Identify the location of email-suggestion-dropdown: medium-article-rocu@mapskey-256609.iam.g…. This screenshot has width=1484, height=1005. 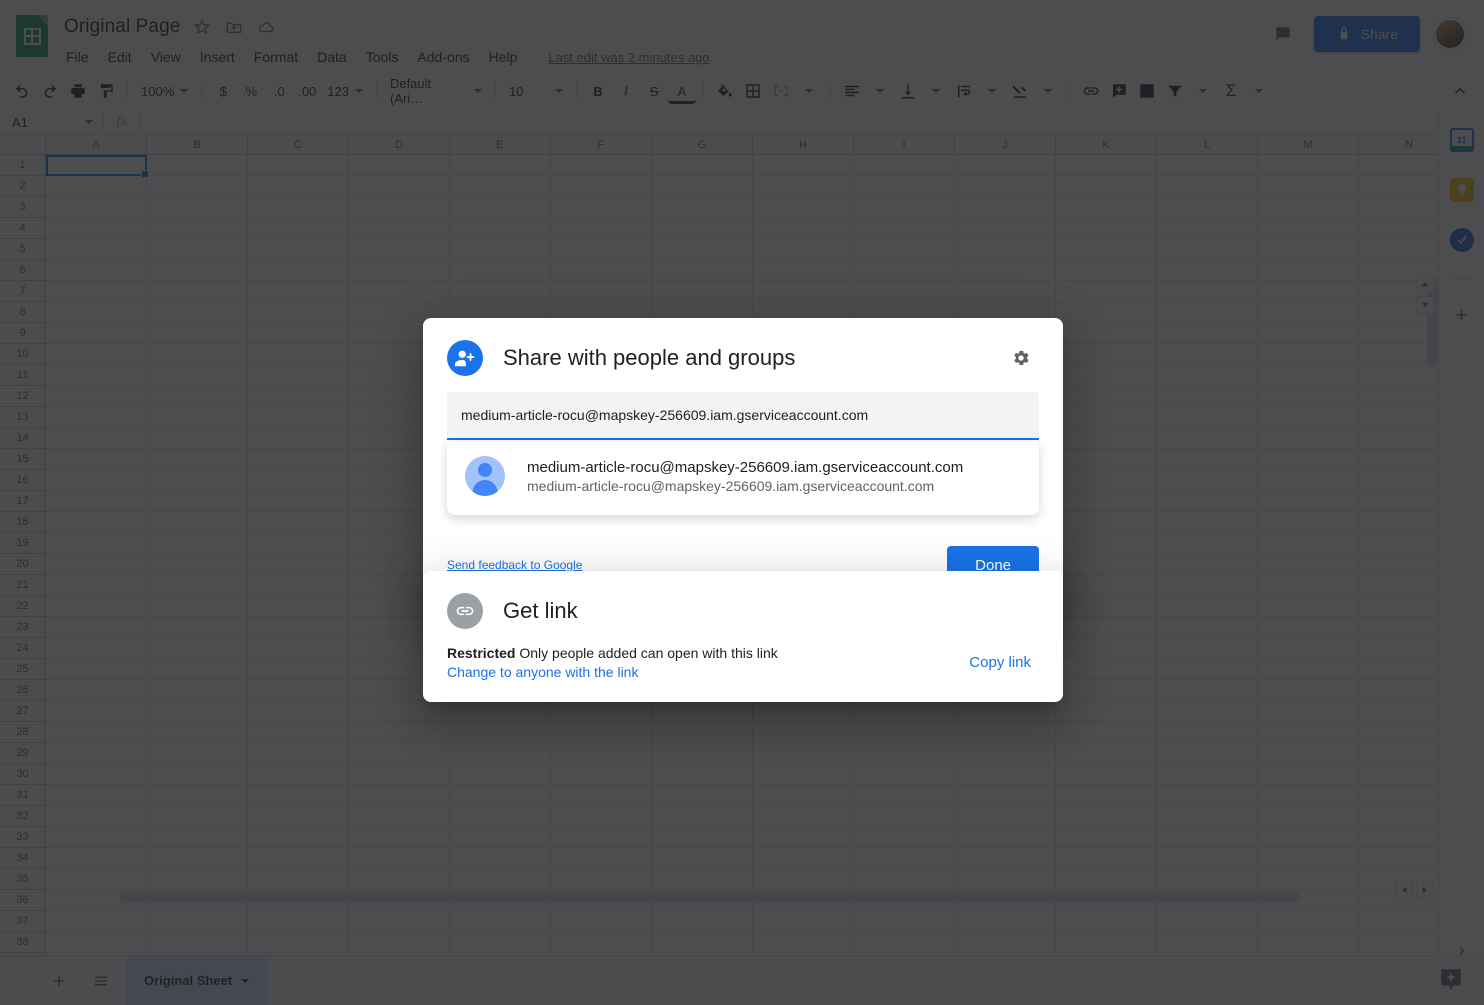
(743, 478).